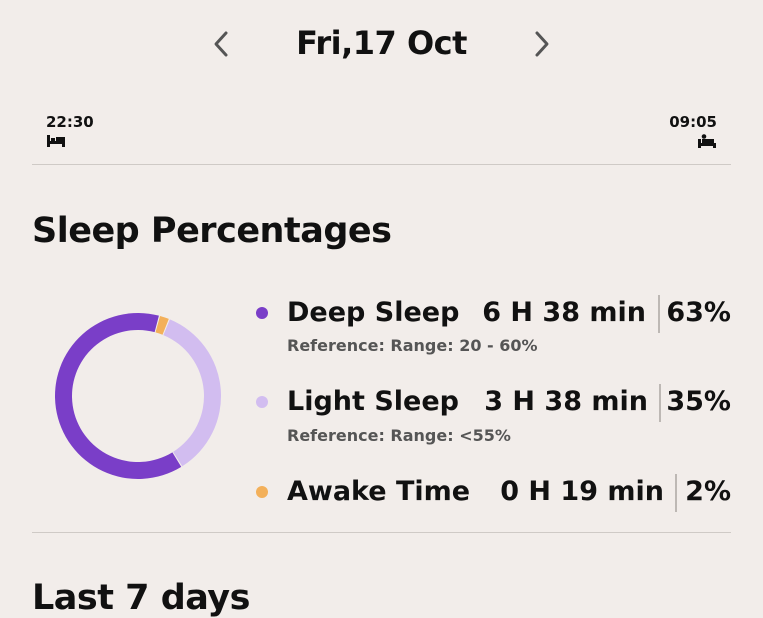 Image resolution: width=763 pixels, height=618 pixels. Describe the element at coordinates (566, 401) in the screenshot. I see `light-sleep-duration: 3 H 38 min` at that location.